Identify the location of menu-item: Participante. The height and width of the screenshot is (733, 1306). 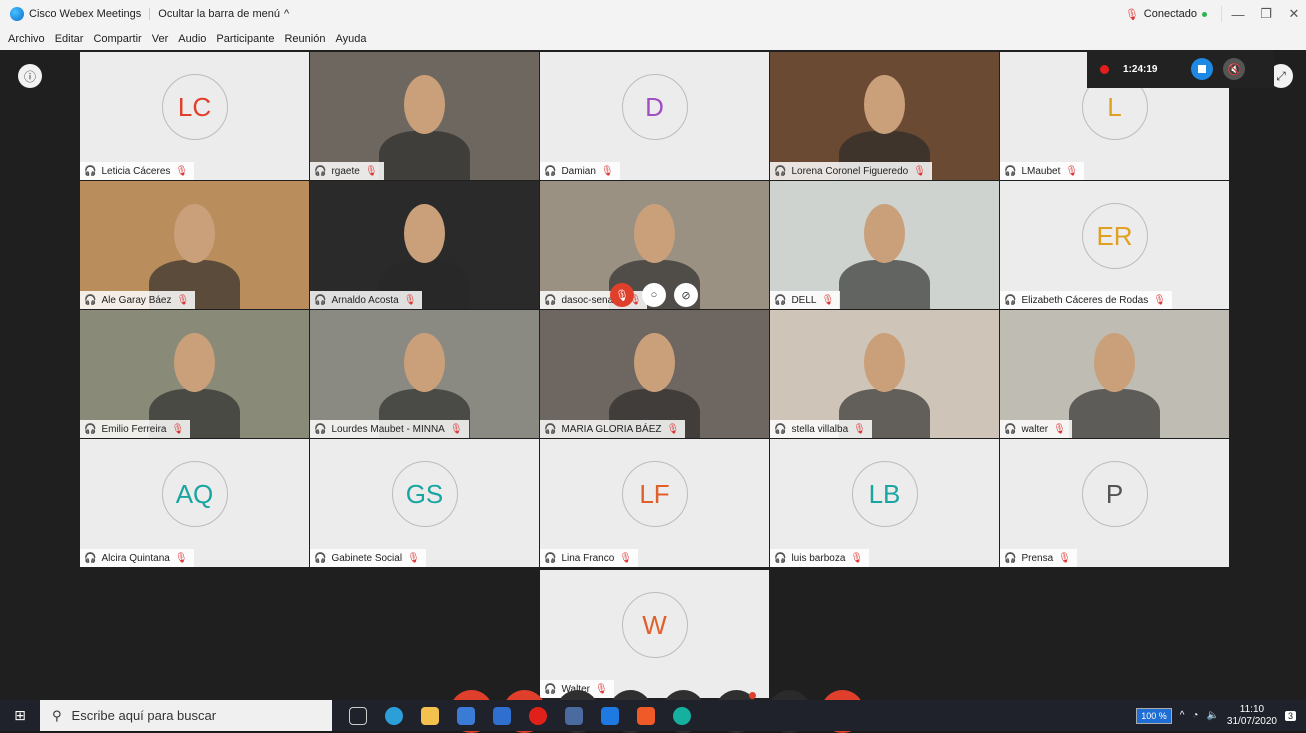
(245, 39).